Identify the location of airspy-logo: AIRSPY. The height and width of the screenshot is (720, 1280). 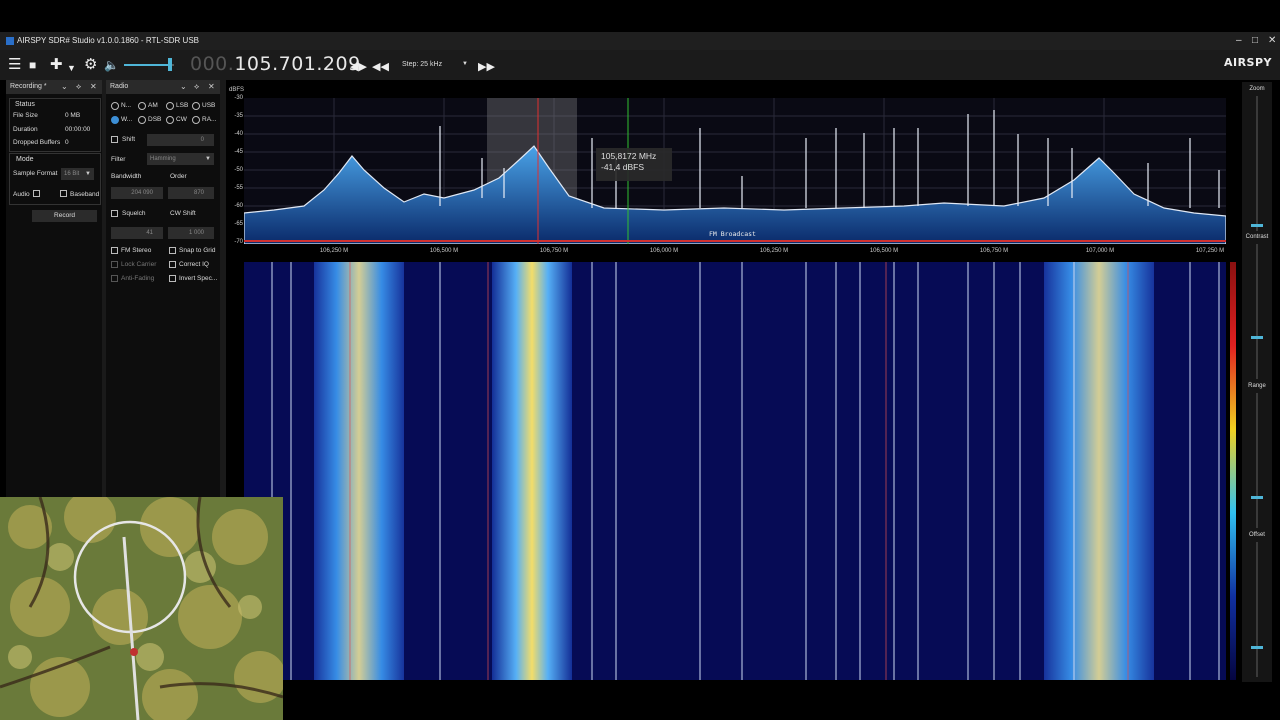
(1247, 62).